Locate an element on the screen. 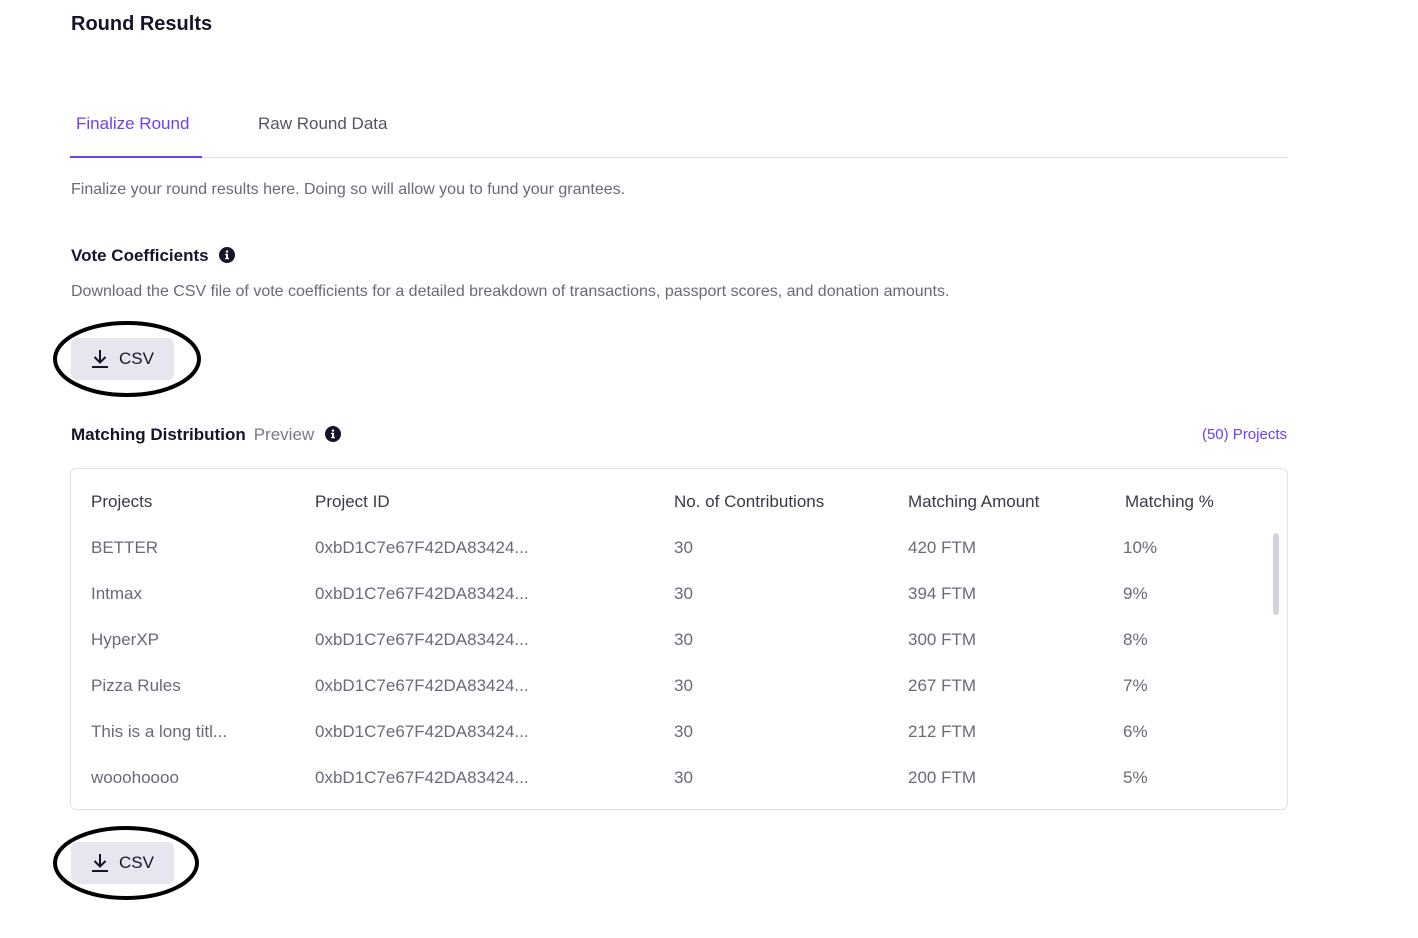 This screenshot has height=938, width=1418. cell-matching-amount: 300 FTM is located at coordinates (942, 639).